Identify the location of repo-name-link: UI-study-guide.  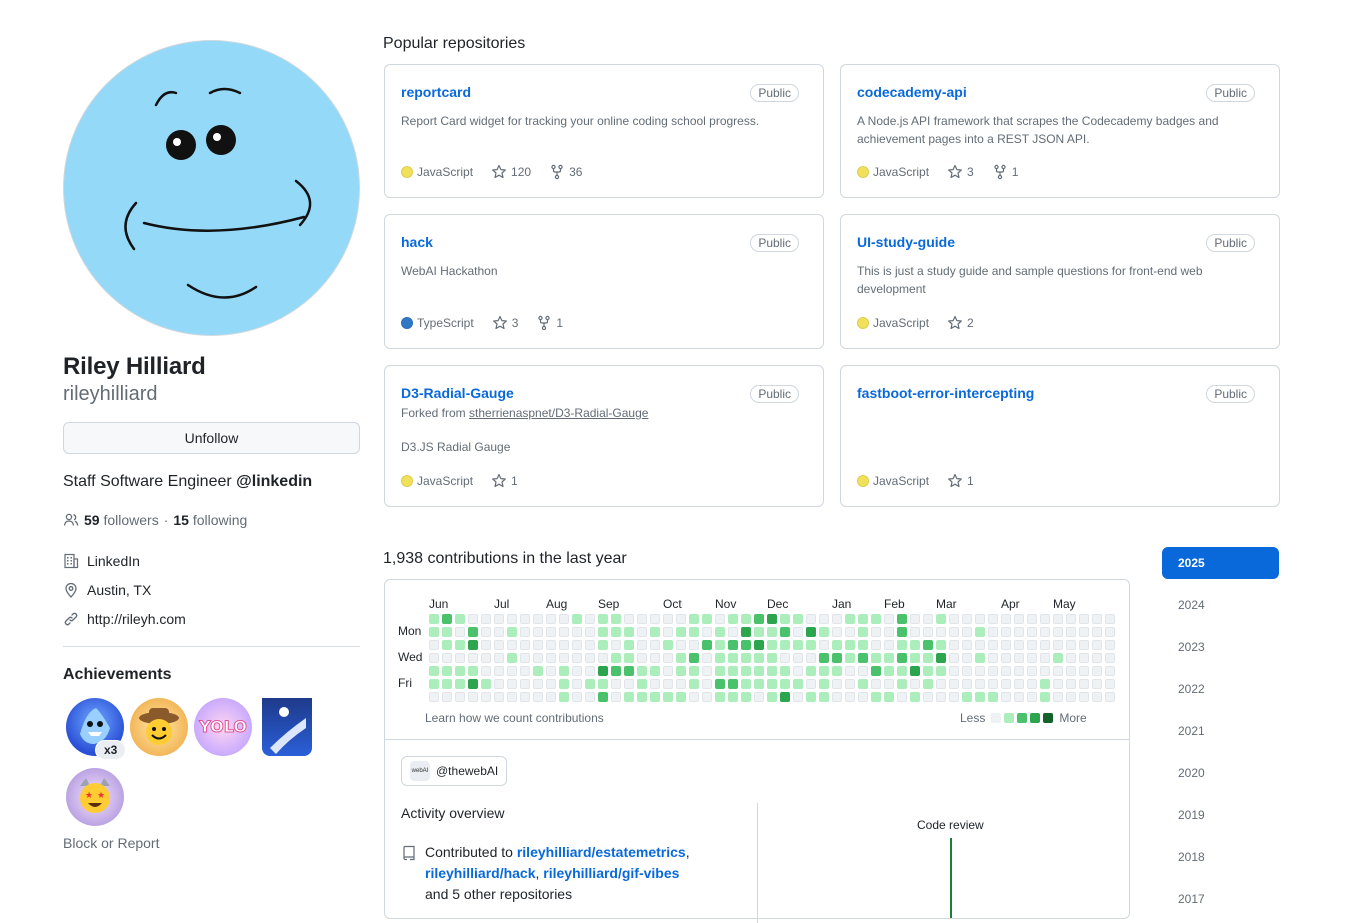
(906, 242).